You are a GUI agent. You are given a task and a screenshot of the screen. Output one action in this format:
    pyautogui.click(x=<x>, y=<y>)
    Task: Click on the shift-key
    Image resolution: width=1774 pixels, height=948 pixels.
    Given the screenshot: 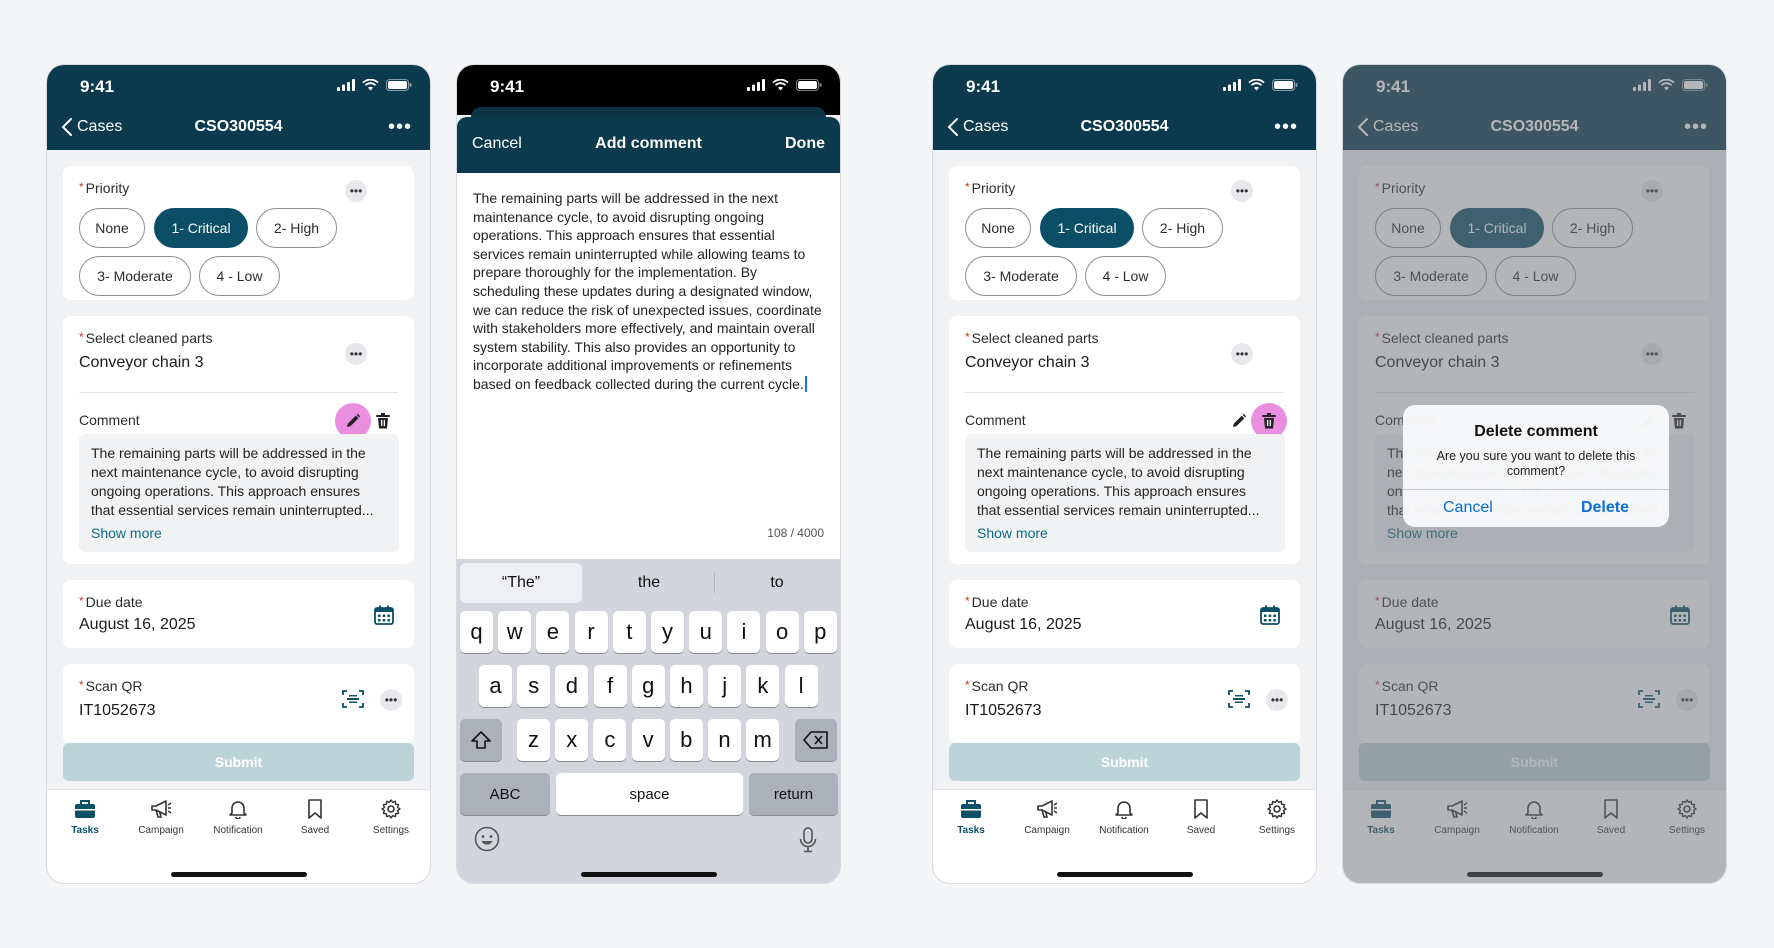 What is the action you would take?
    pyautogui.click(x=481, y=740)
    